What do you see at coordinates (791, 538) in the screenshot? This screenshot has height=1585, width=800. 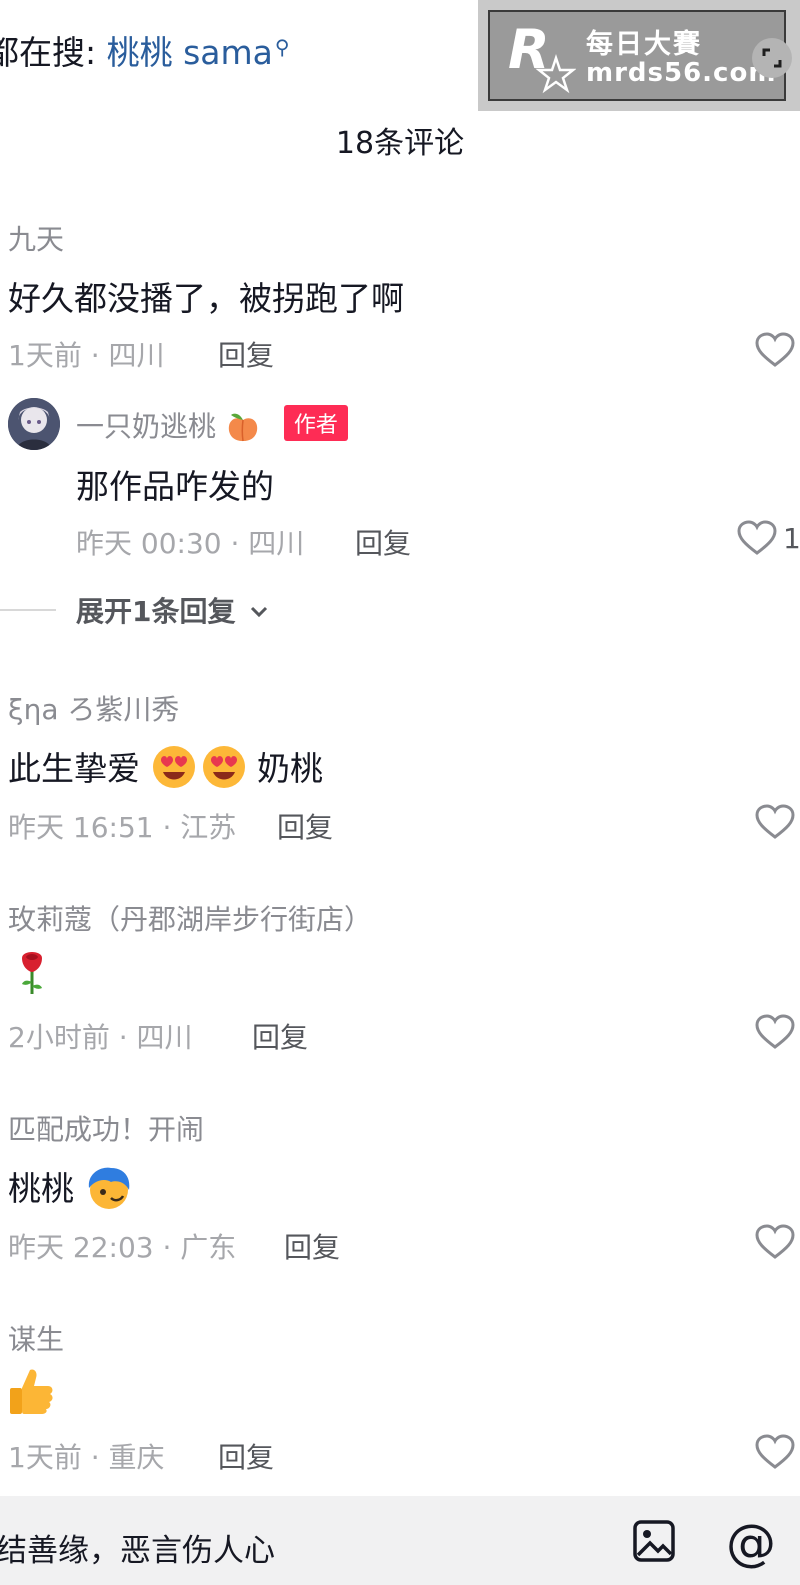 I see `like-count: 1` at bounding box center [791, 538].